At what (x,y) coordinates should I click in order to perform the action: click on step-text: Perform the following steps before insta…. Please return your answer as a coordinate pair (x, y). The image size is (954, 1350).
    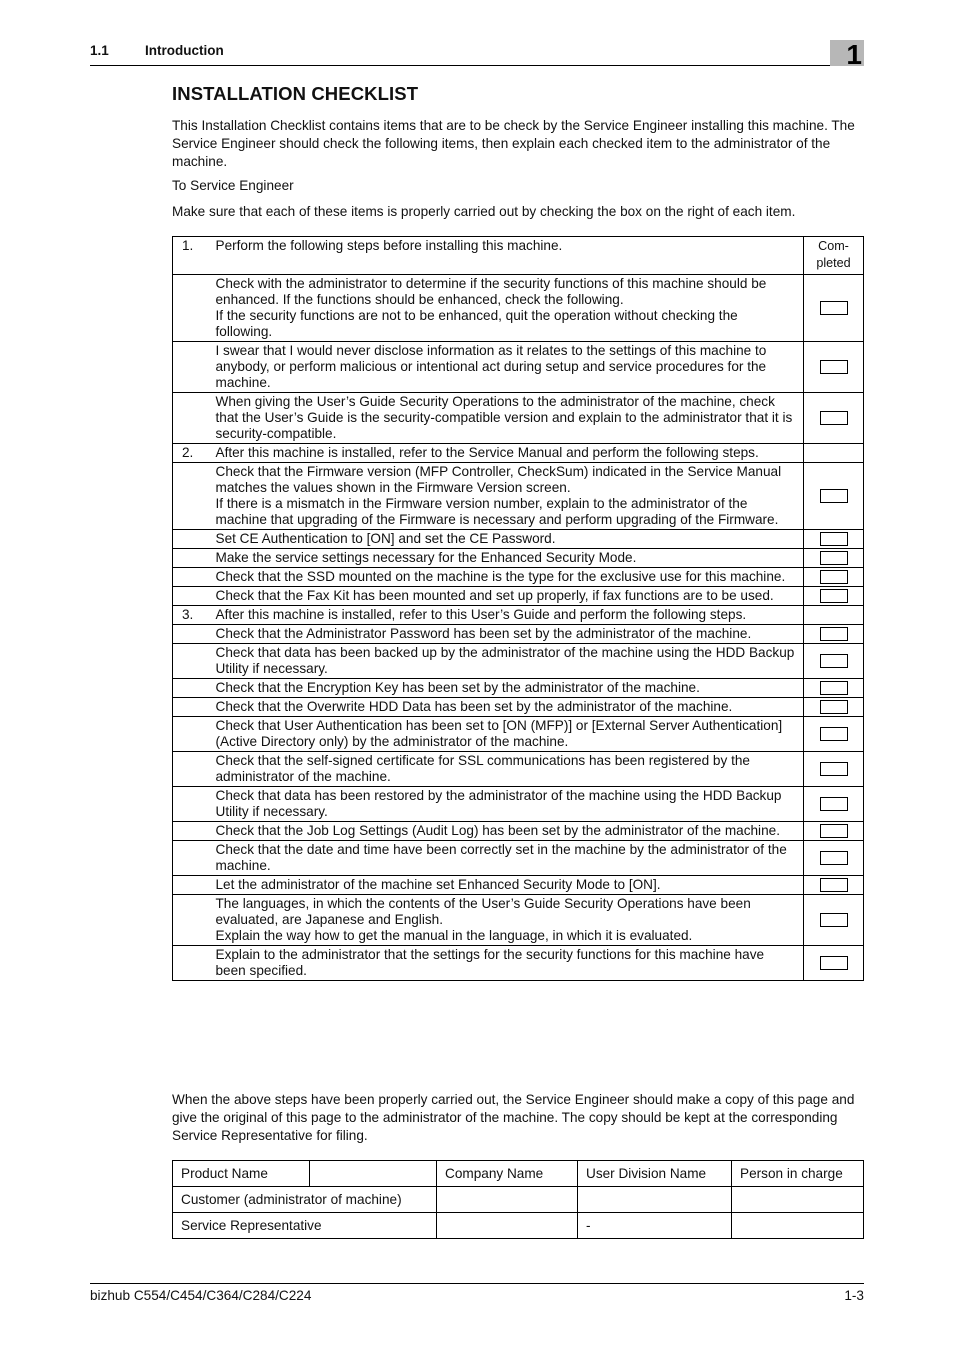
    Looking at the image, I should click on (505, 255).